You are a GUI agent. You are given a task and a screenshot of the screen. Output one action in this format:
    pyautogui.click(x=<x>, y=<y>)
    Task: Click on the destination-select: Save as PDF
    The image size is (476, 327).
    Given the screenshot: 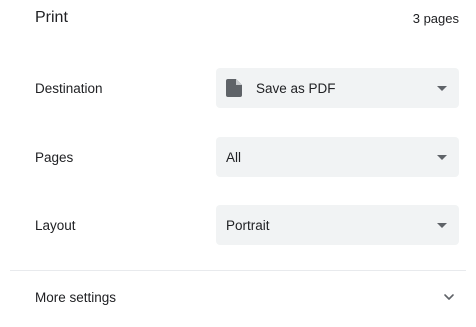 What is the action you would take?
    pyautogui.click(x=337, y=88)
    